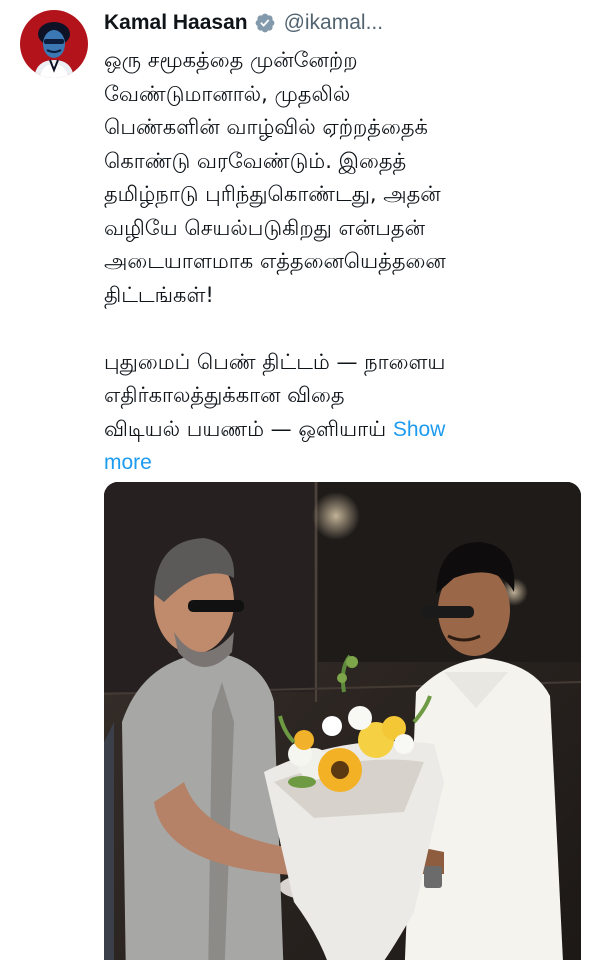 The image size is (600, 960). What do you see at coordinates (231, 60) in the screenshot?
I see `tweet-text-line: ஒரு சமூகத்தை முன்னேற்ற` at bounding box center [231, 60].